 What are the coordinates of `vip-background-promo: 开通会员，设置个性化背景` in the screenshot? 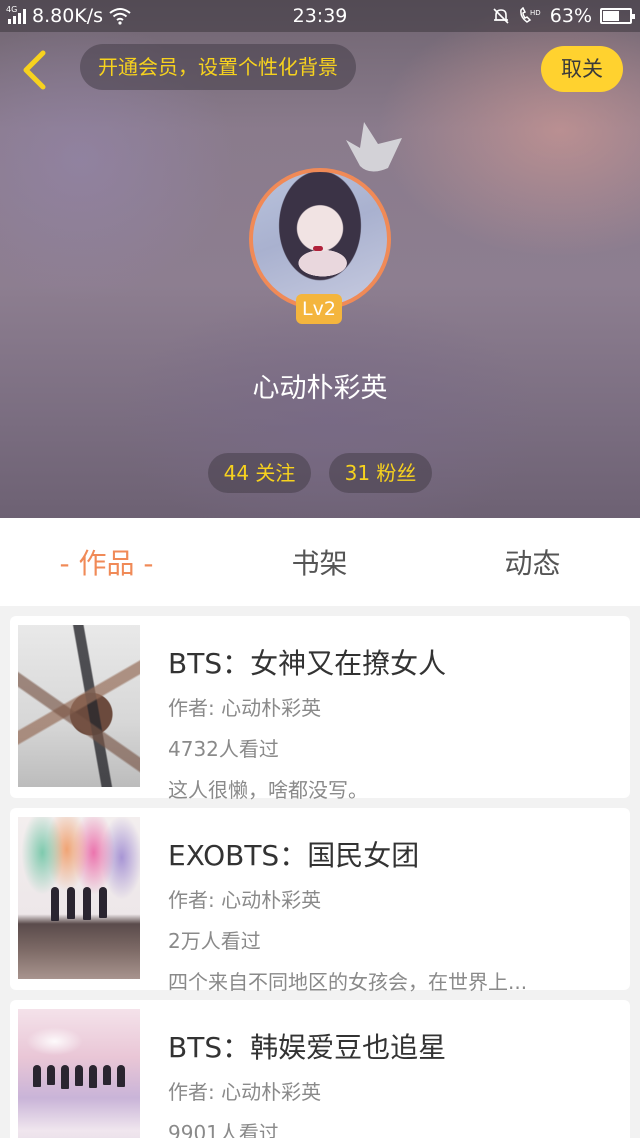 It's located at (218, 67).